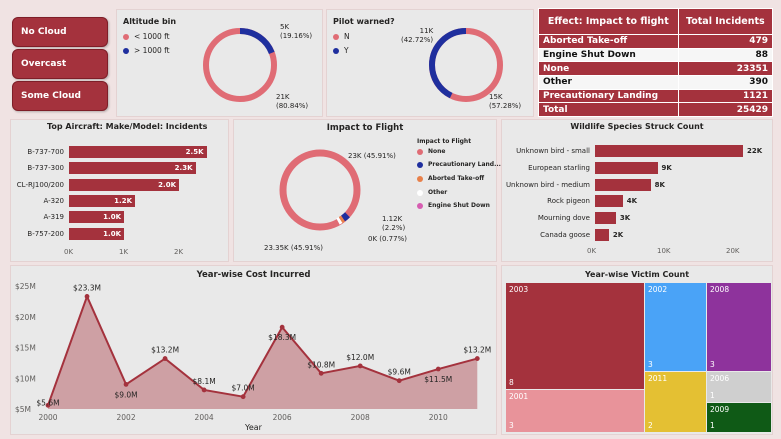 This screenshot has width=781, height=439. What do you see at coordinates (432, 192) in the screenshot?
I see `impact-legend-other: Other` at bounding box center [432, 192].